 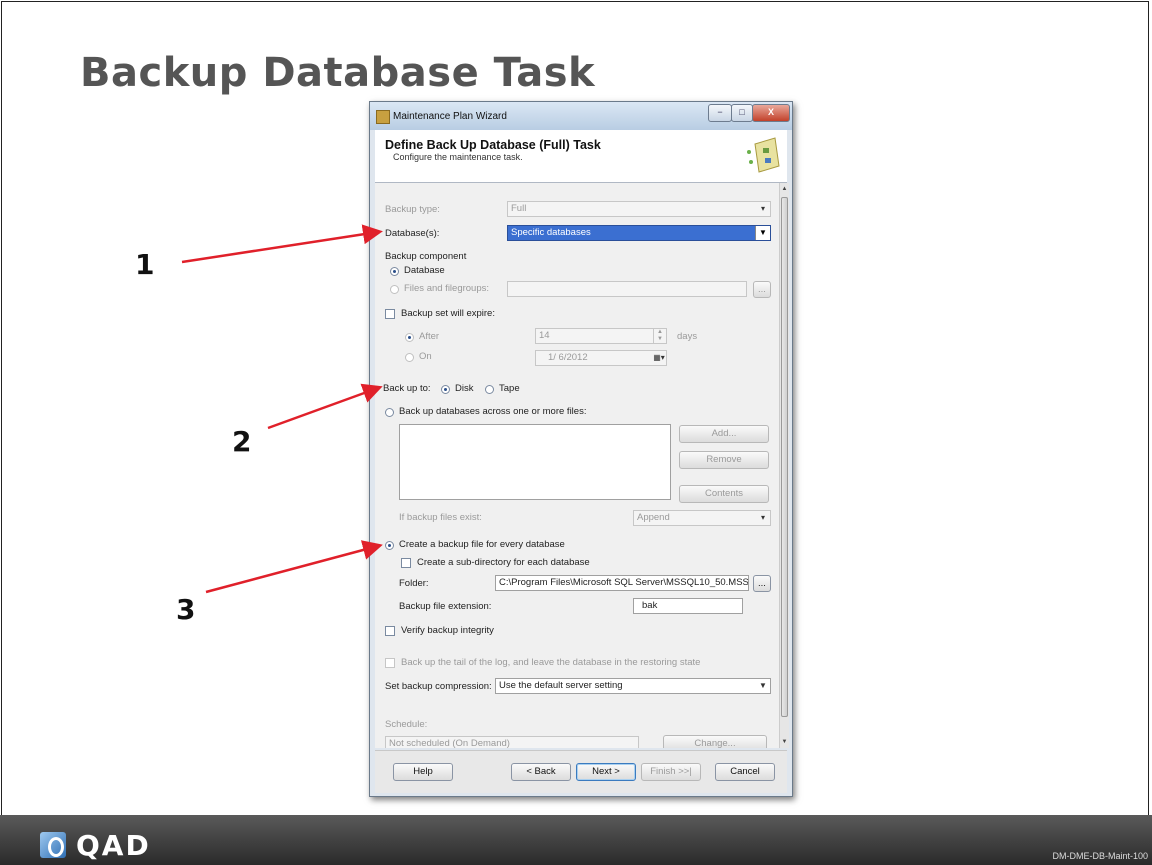 I want to click on back-up-to-tape-radio, so click(x=489, y=389).